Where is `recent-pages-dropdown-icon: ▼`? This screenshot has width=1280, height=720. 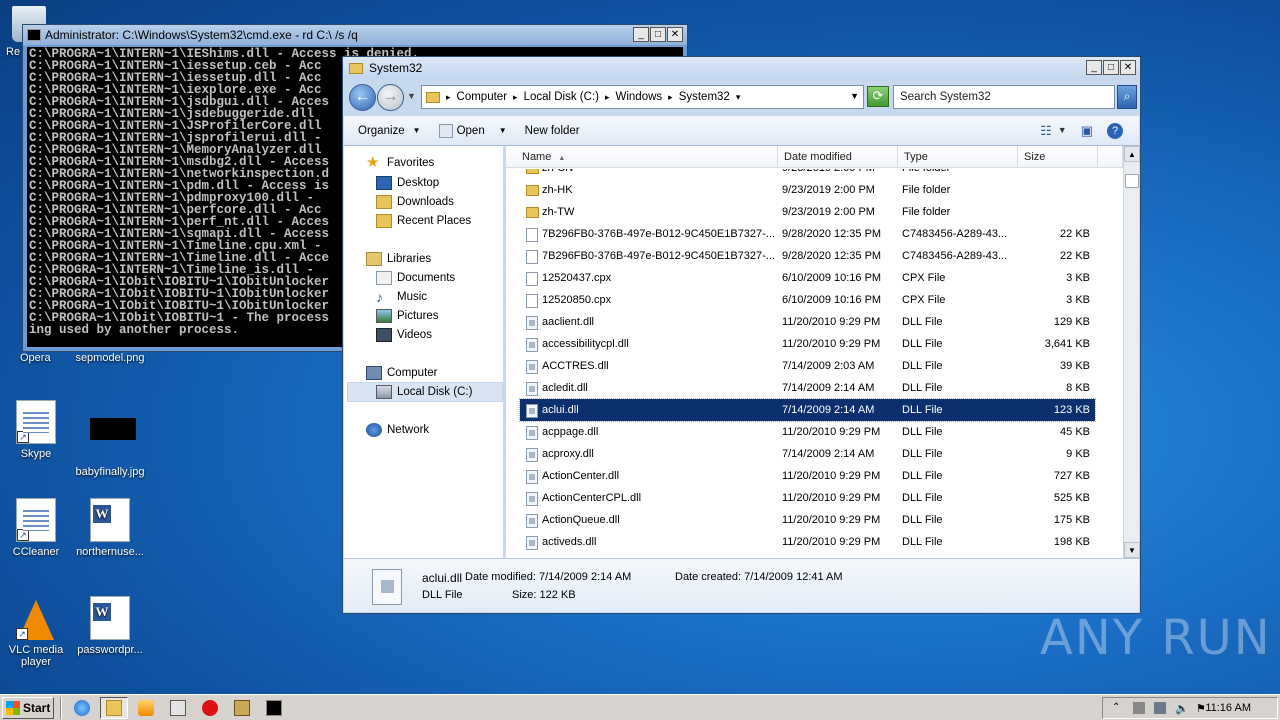
recent-pages-dropdown-icon: ▼ is located at coordinates (411, 96).